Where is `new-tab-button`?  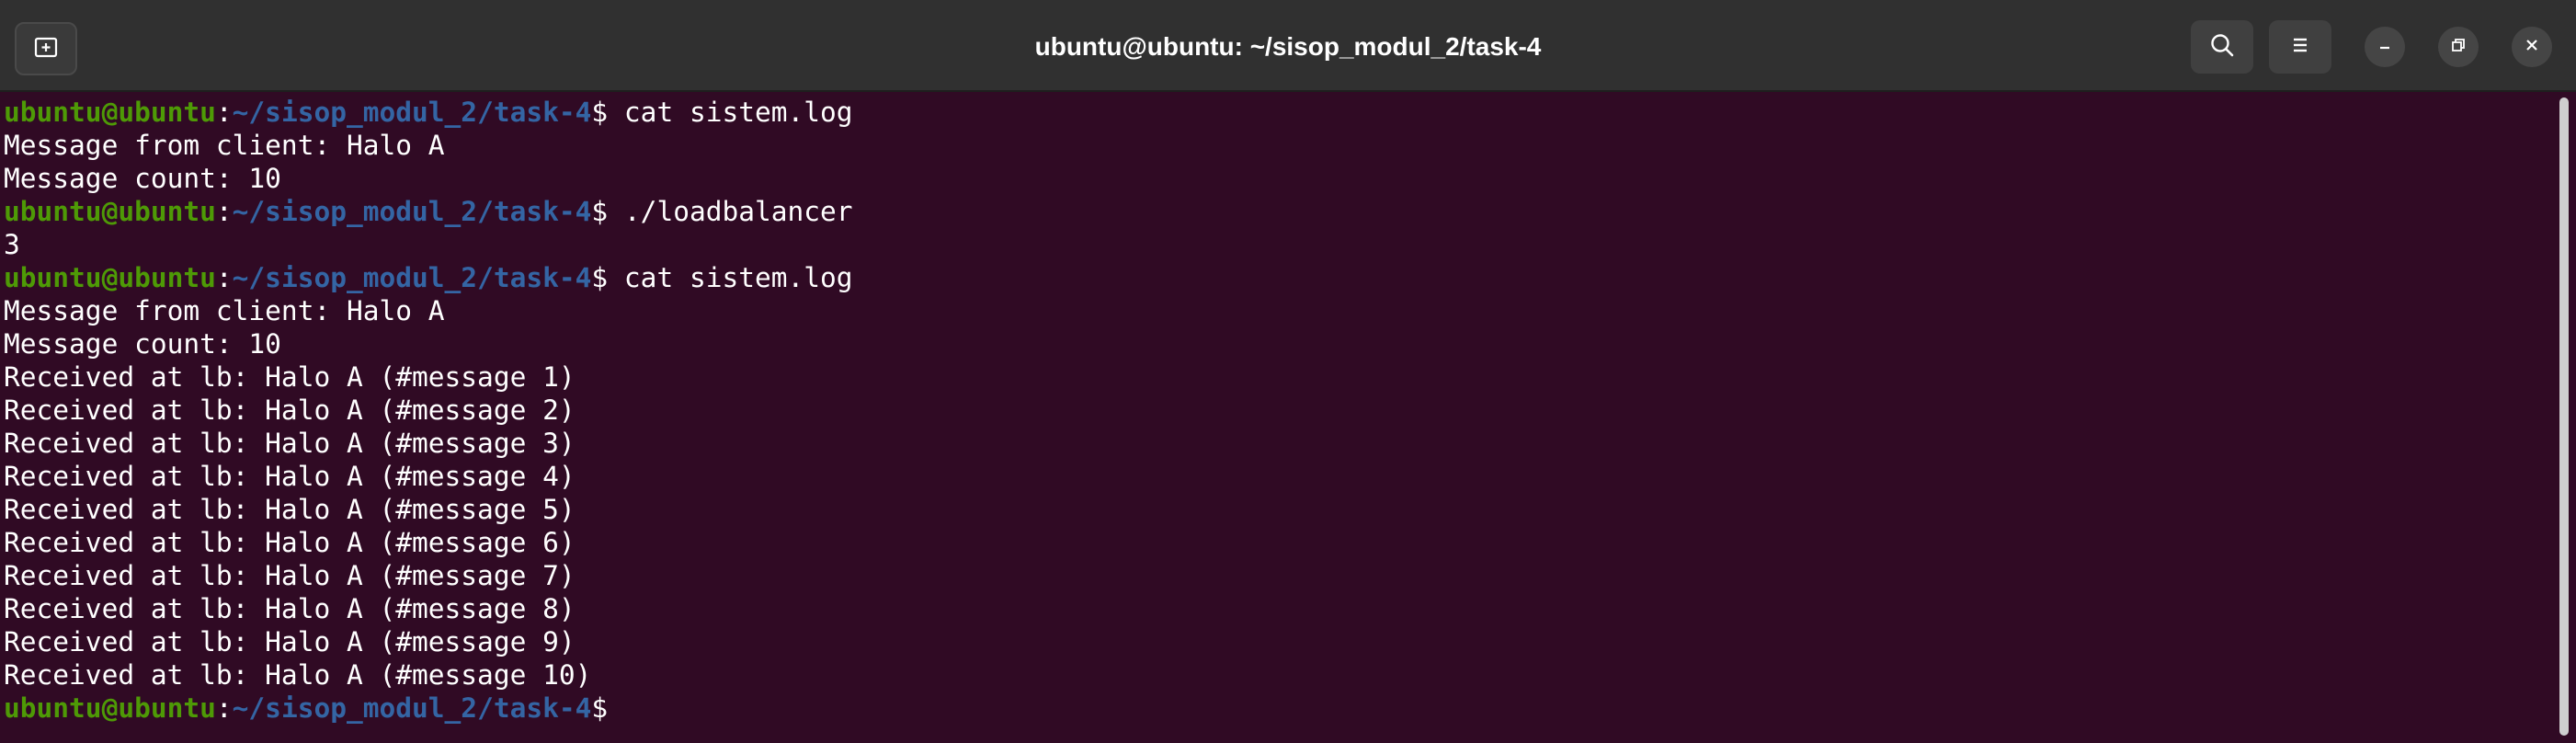 new-tab-button is located at coordinates (46, 48).